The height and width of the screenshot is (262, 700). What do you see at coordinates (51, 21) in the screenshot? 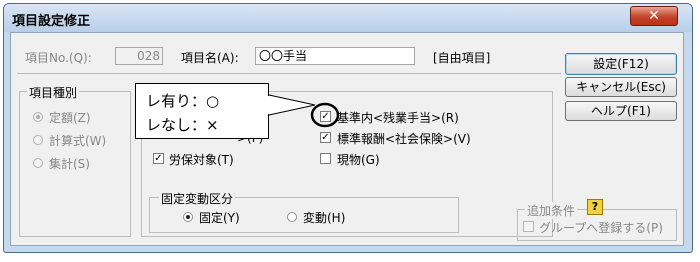
I see `window-title: 項目設定修正` at bounding box center [51, 21].